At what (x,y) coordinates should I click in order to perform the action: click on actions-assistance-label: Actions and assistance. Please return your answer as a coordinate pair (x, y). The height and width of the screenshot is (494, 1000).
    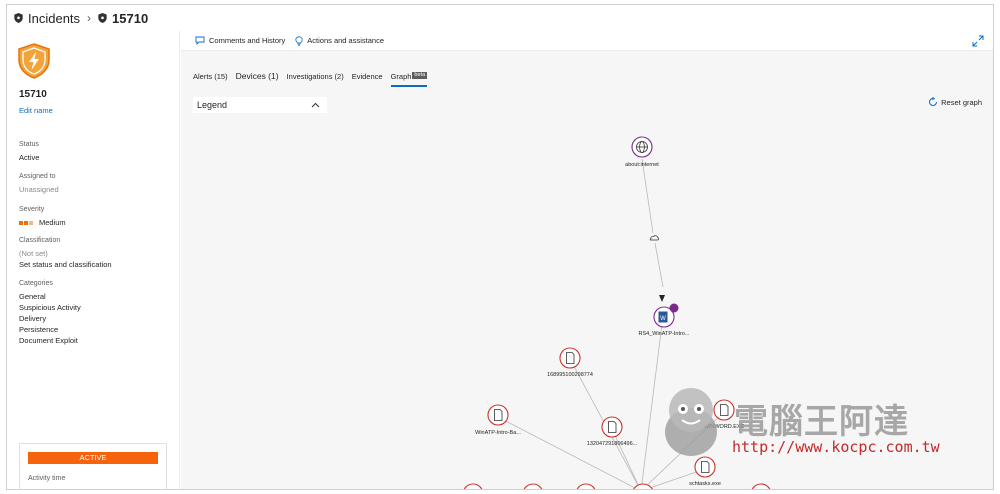
    Looking at the image, I should click on (345, 40).